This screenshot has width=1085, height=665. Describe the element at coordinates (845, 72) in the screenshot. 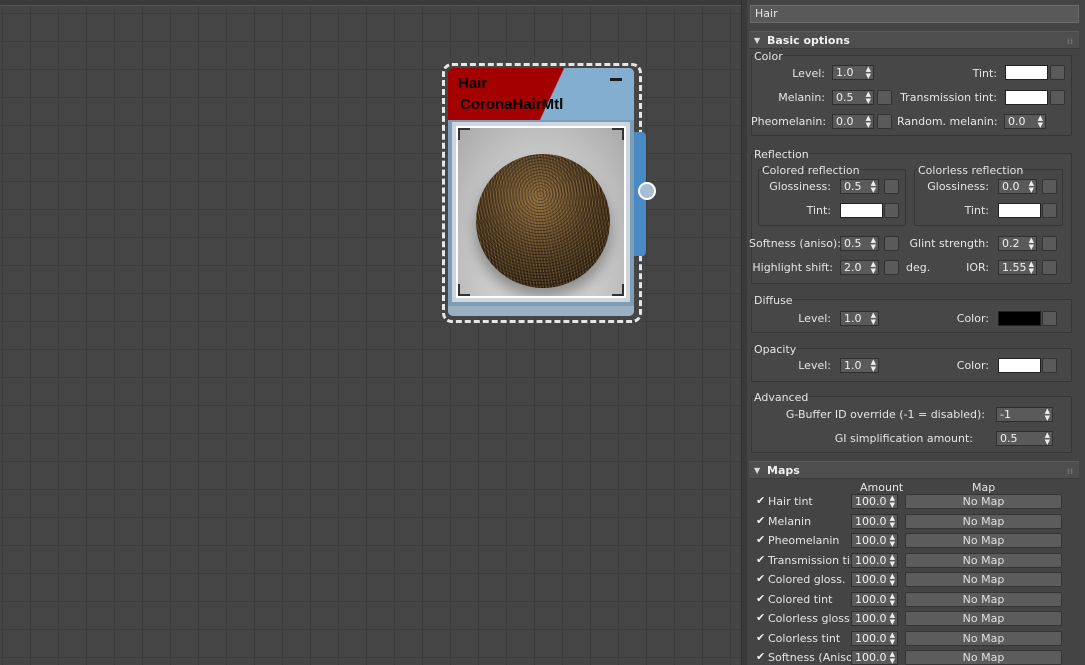

I see `level-value: 1.0` at that location.